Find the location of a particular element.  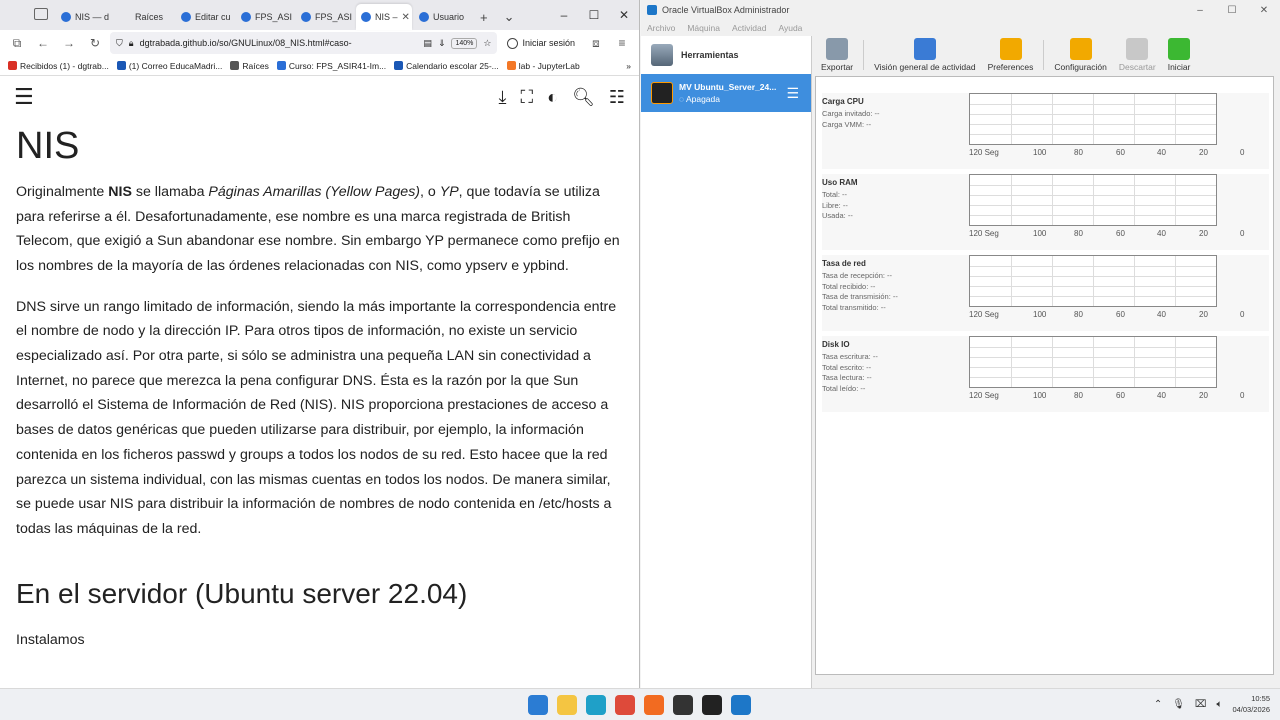

panel-stat-line: Total recibido: -- is located at coordinates (849, 286).